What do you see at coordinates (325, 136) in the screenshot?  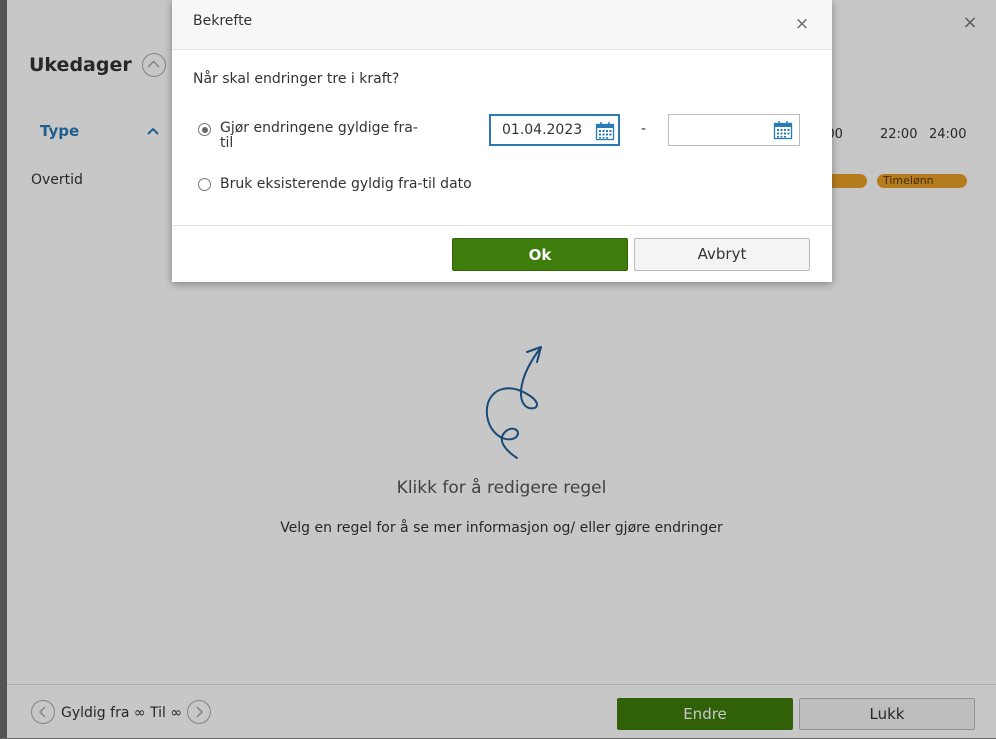 I see `radio-custom-dates-label: Gjør endringene gyldige fra-til` at bounding box center [325, 136].